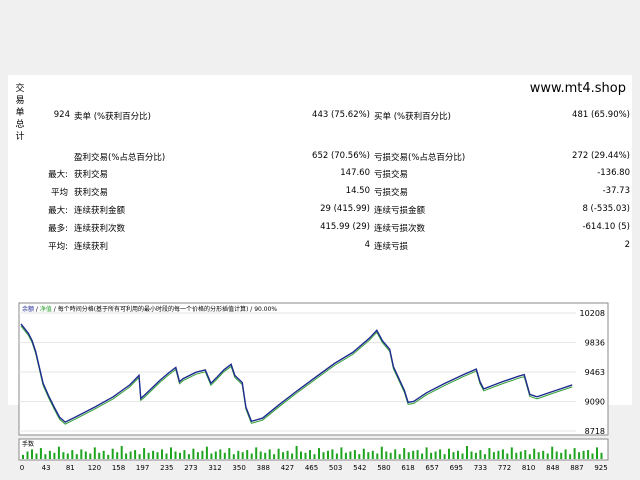  Describe the element at coordinates (480, 467) in the screenshot. I see `x-tick-label: 733` at that location.